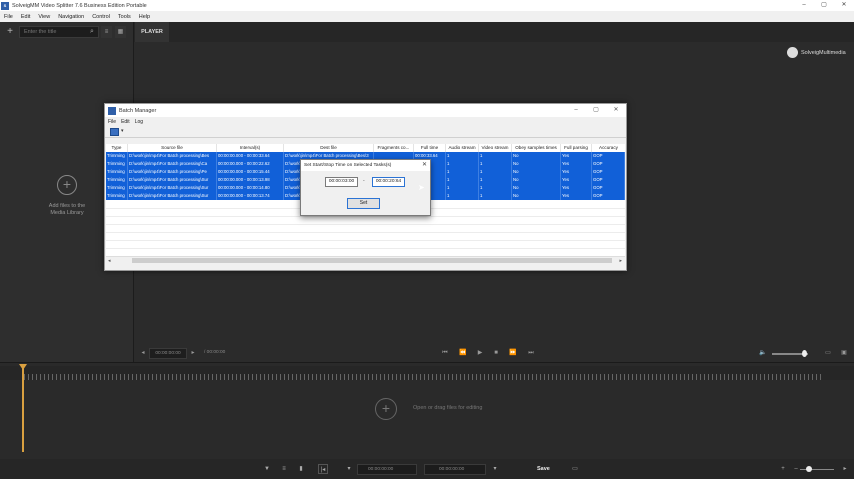 This screenshot has width=854, height=479. Describe the element at coordinates (531, 353) in the screenshot. I see `go-end-icon: ⏭` at that location.